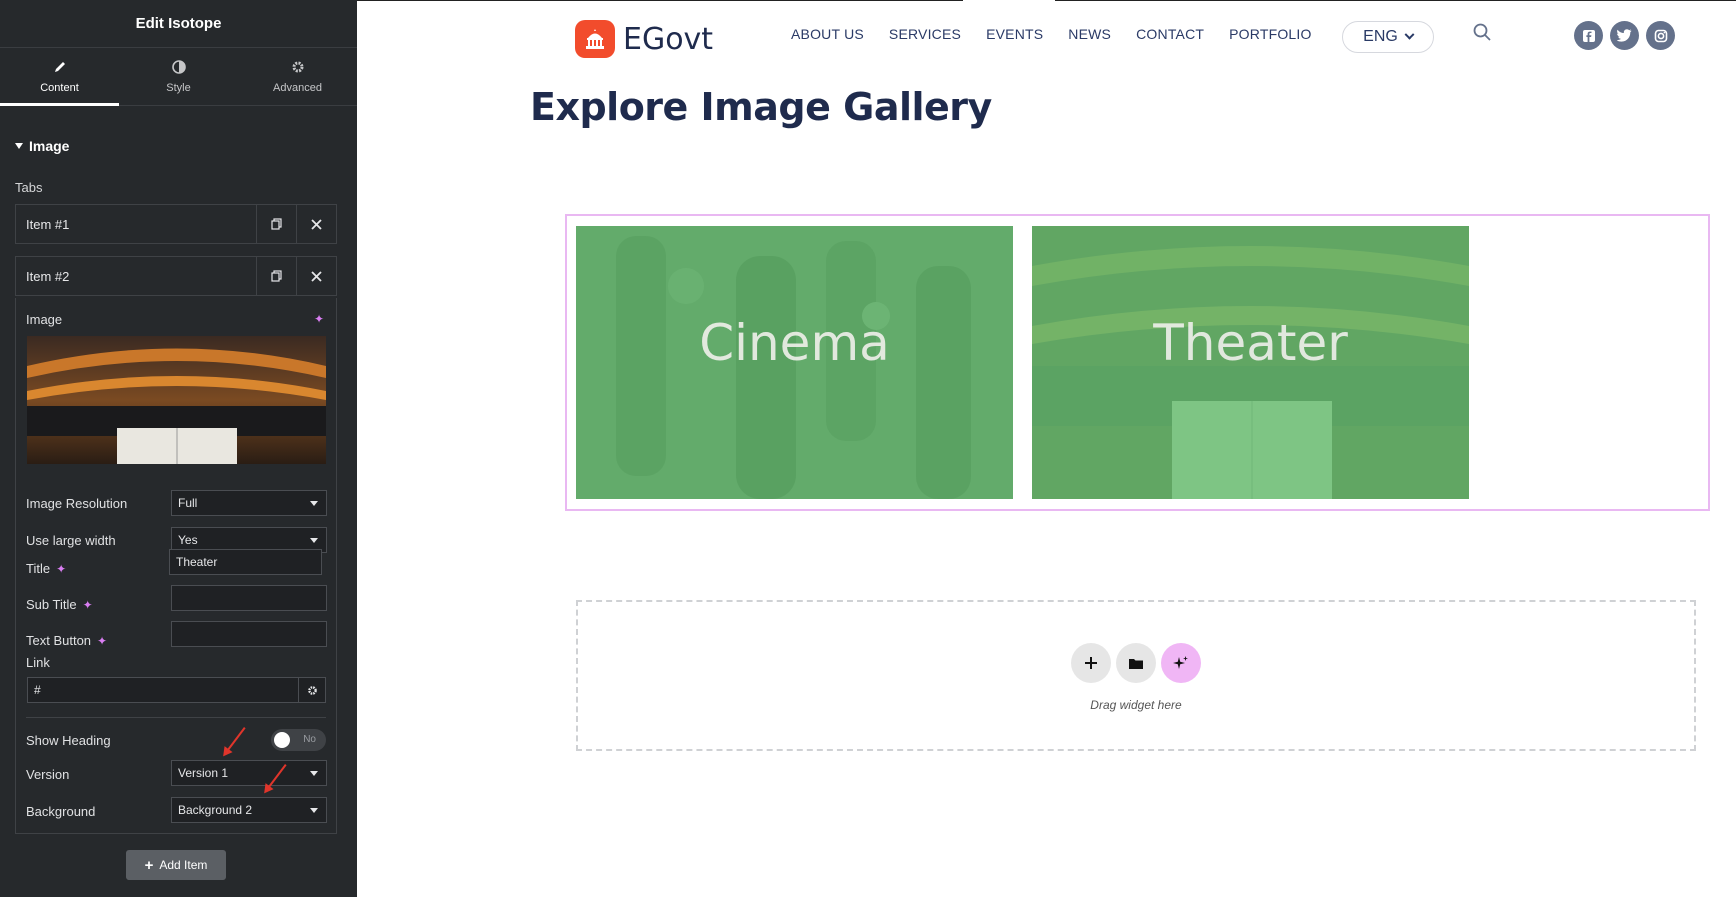 Image resolution: width=1736 pixels, height=897 pixels. I want to click on image-label-text: Image, so click(44, 319).